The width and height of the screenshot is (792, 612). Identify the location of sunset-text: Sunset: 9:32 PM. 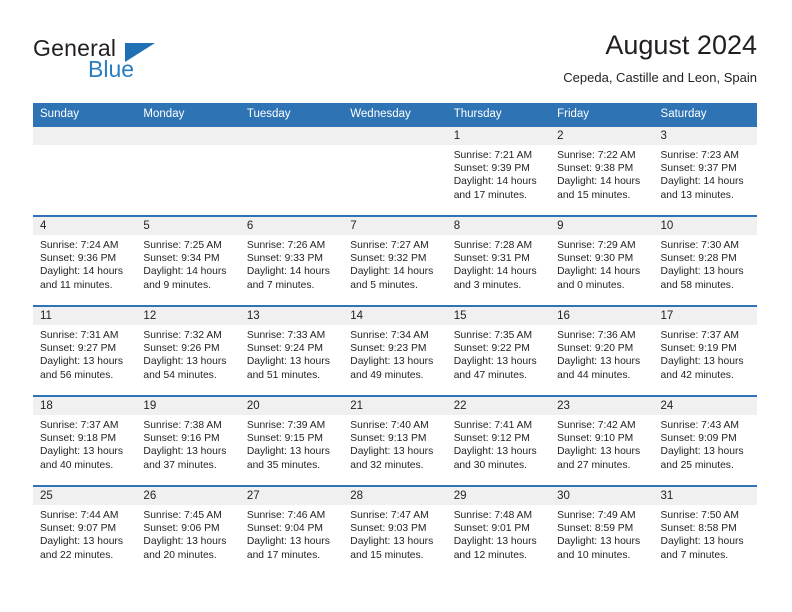
(388, 259).